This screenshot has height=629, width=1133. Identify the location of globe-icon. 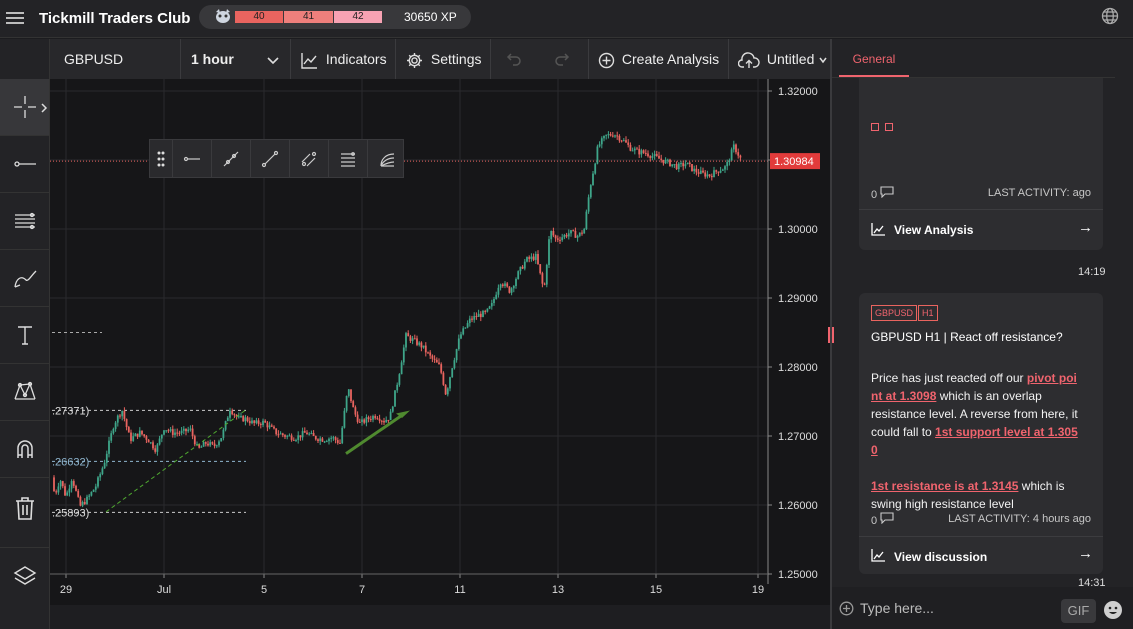
(1110, 16).